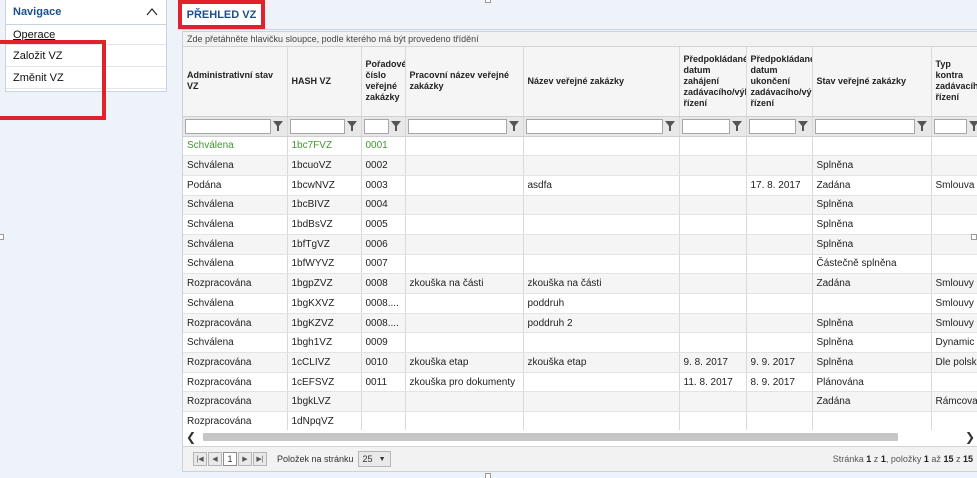 Image resolution: width=977 pixels, height=478 pixels. Describe the element at coordinates (221, 14) in the screenshot. I see `tab-prehled-vz: PŘEHLED VZ` at that location.